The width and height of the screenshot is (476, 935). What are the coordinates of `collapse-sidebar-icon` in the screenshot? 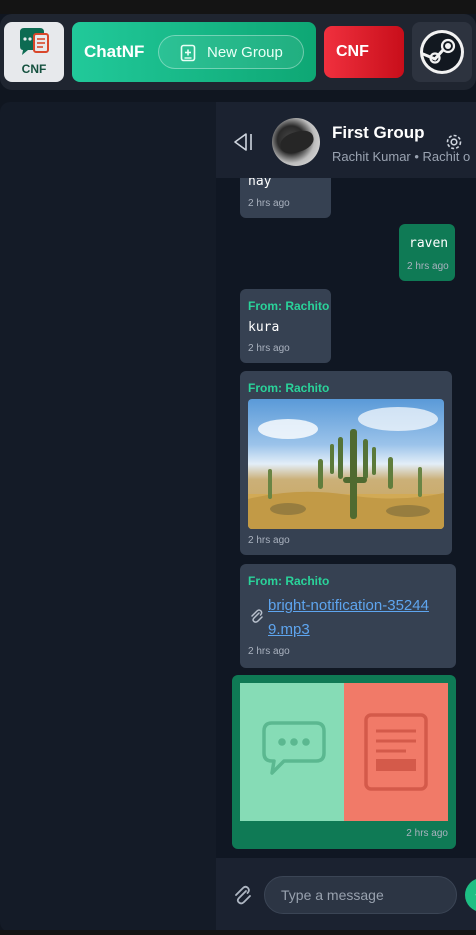 It's located at (243, 142).